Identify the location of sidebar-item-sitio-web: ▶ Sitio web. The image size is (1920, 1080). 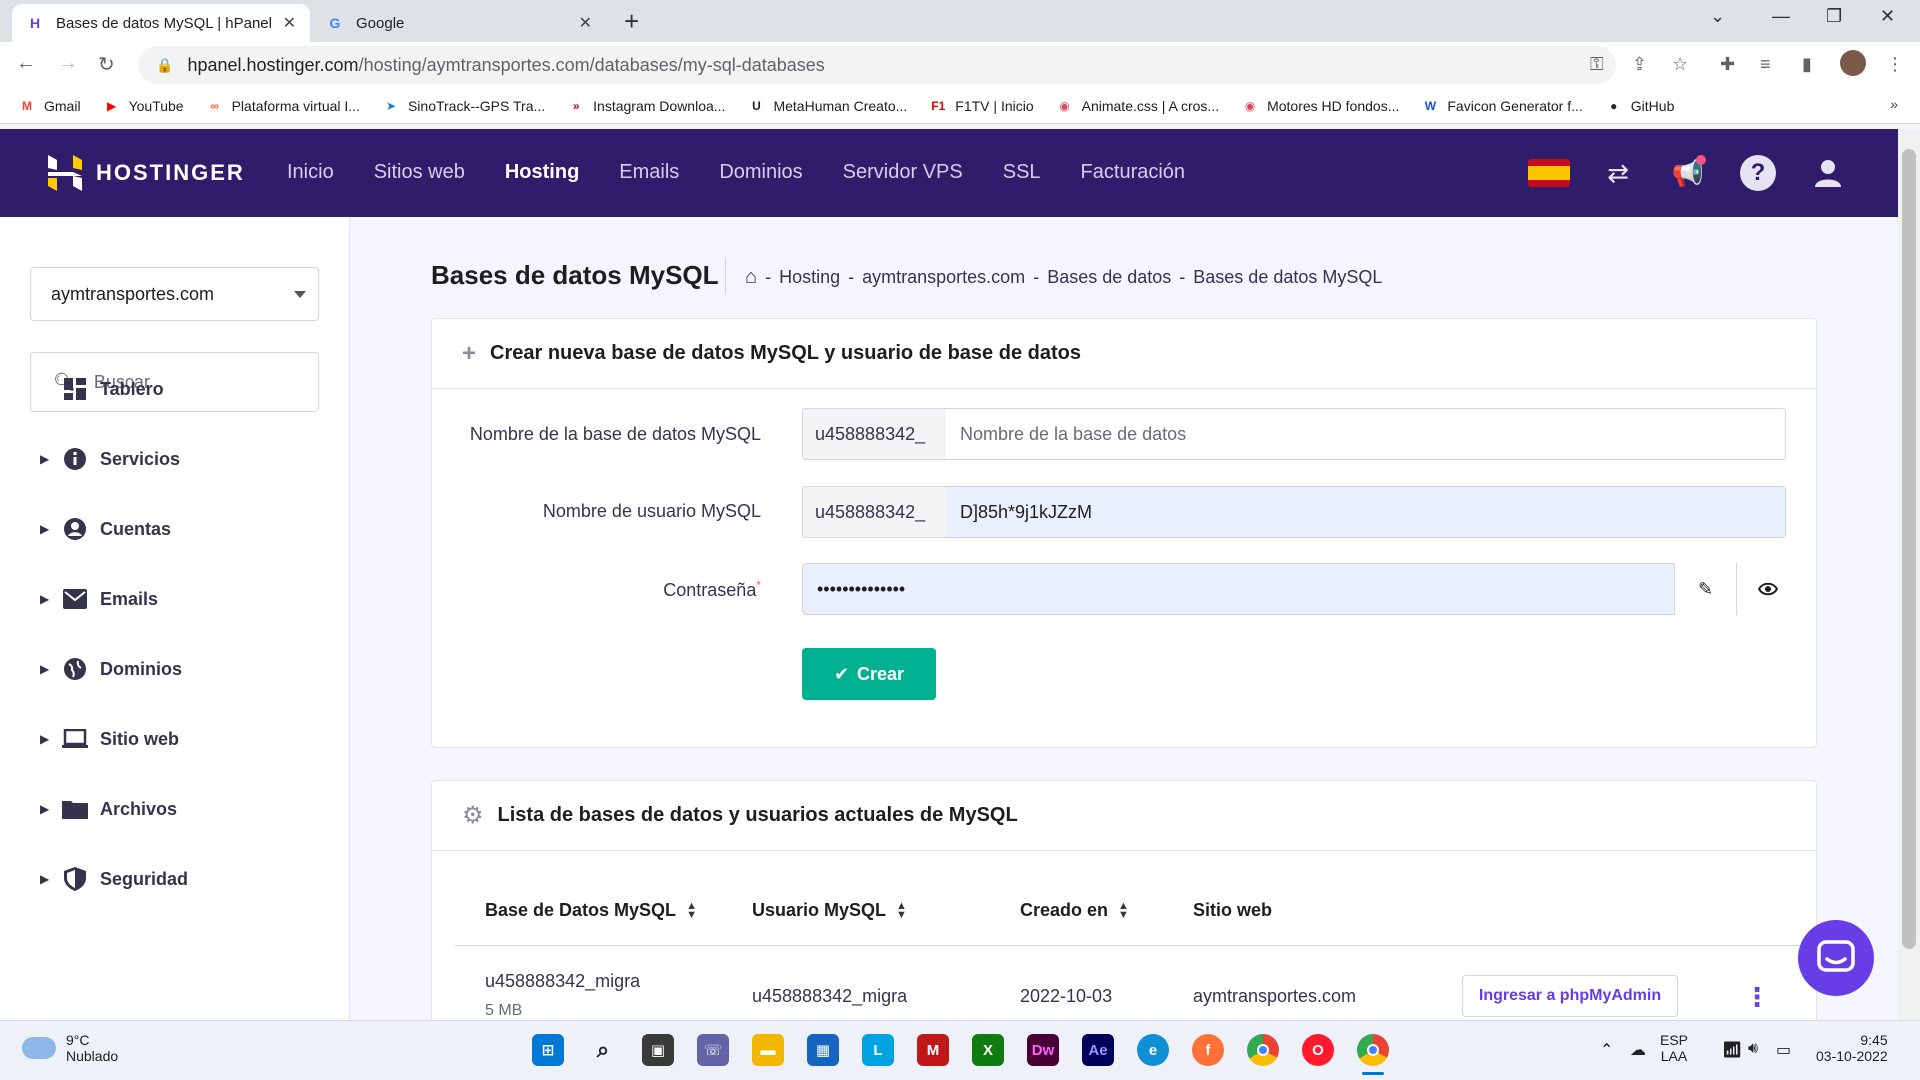
(109, 739).